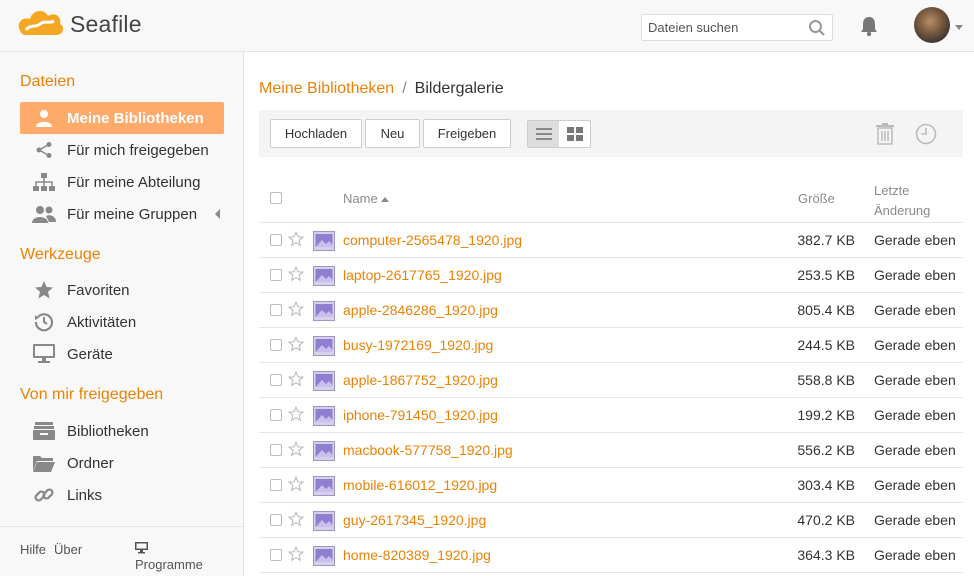 This screenshot has height=576, width=974. I want to click on file-name-link: mobile-616012_1920.jpg, so click(420, 485).